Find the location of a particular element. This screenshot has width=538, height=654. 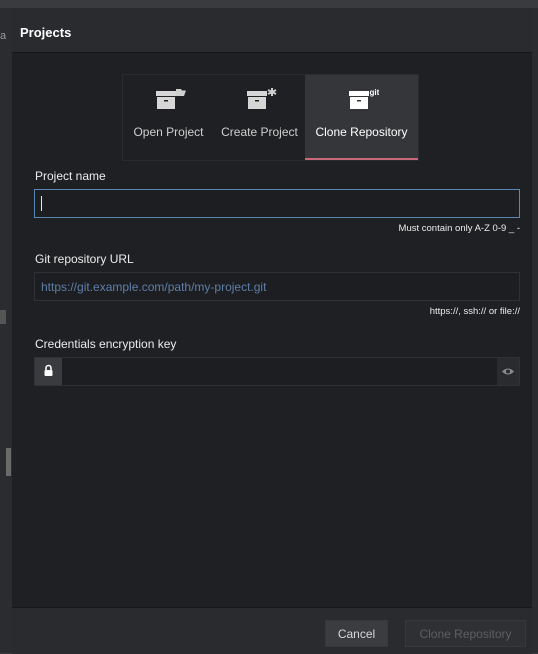

background-left-panel: a is located at coordinates (6, 330).